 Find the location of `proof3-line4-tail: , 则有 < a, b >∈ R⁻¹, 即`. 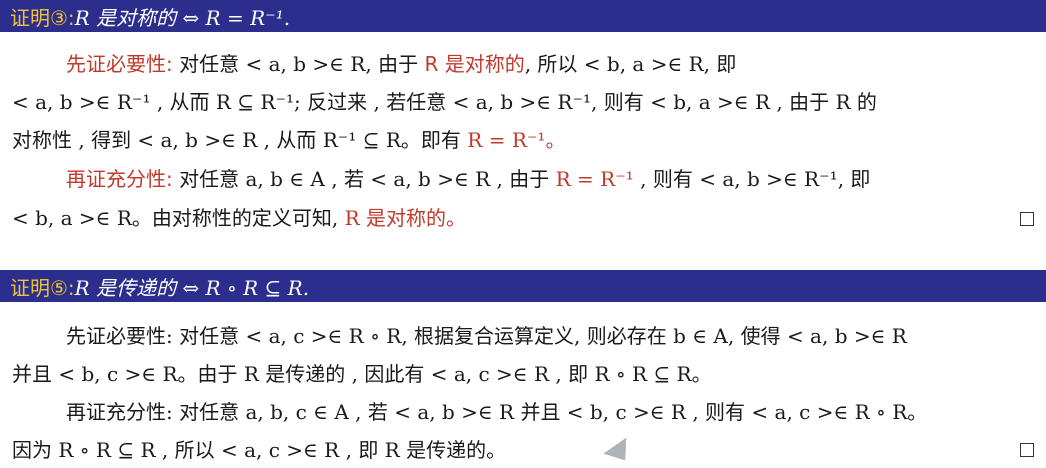

proof3-line4-tail: , 则有 < a, b >∈ R⁻¹, 即 is located at coordinates (755, 179).